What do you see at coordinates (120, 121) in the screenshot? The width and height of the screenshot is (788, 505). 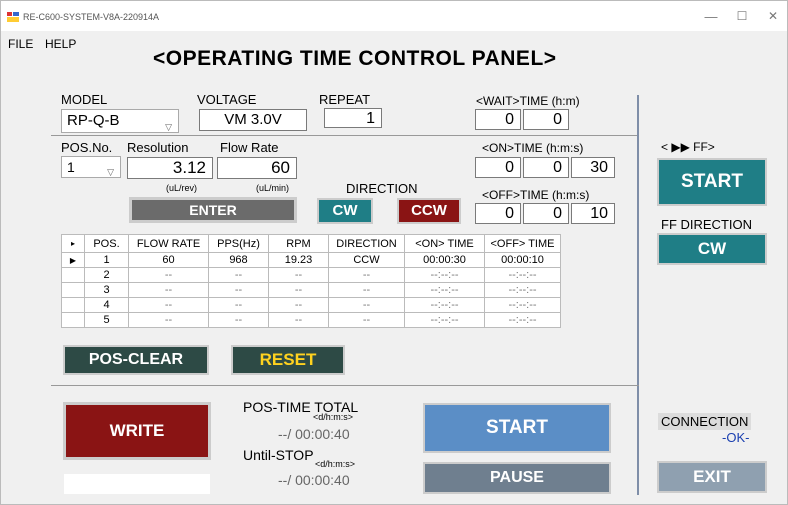 I see `model-select: RP-Q-B ▽` at bounding box center [120, 121].